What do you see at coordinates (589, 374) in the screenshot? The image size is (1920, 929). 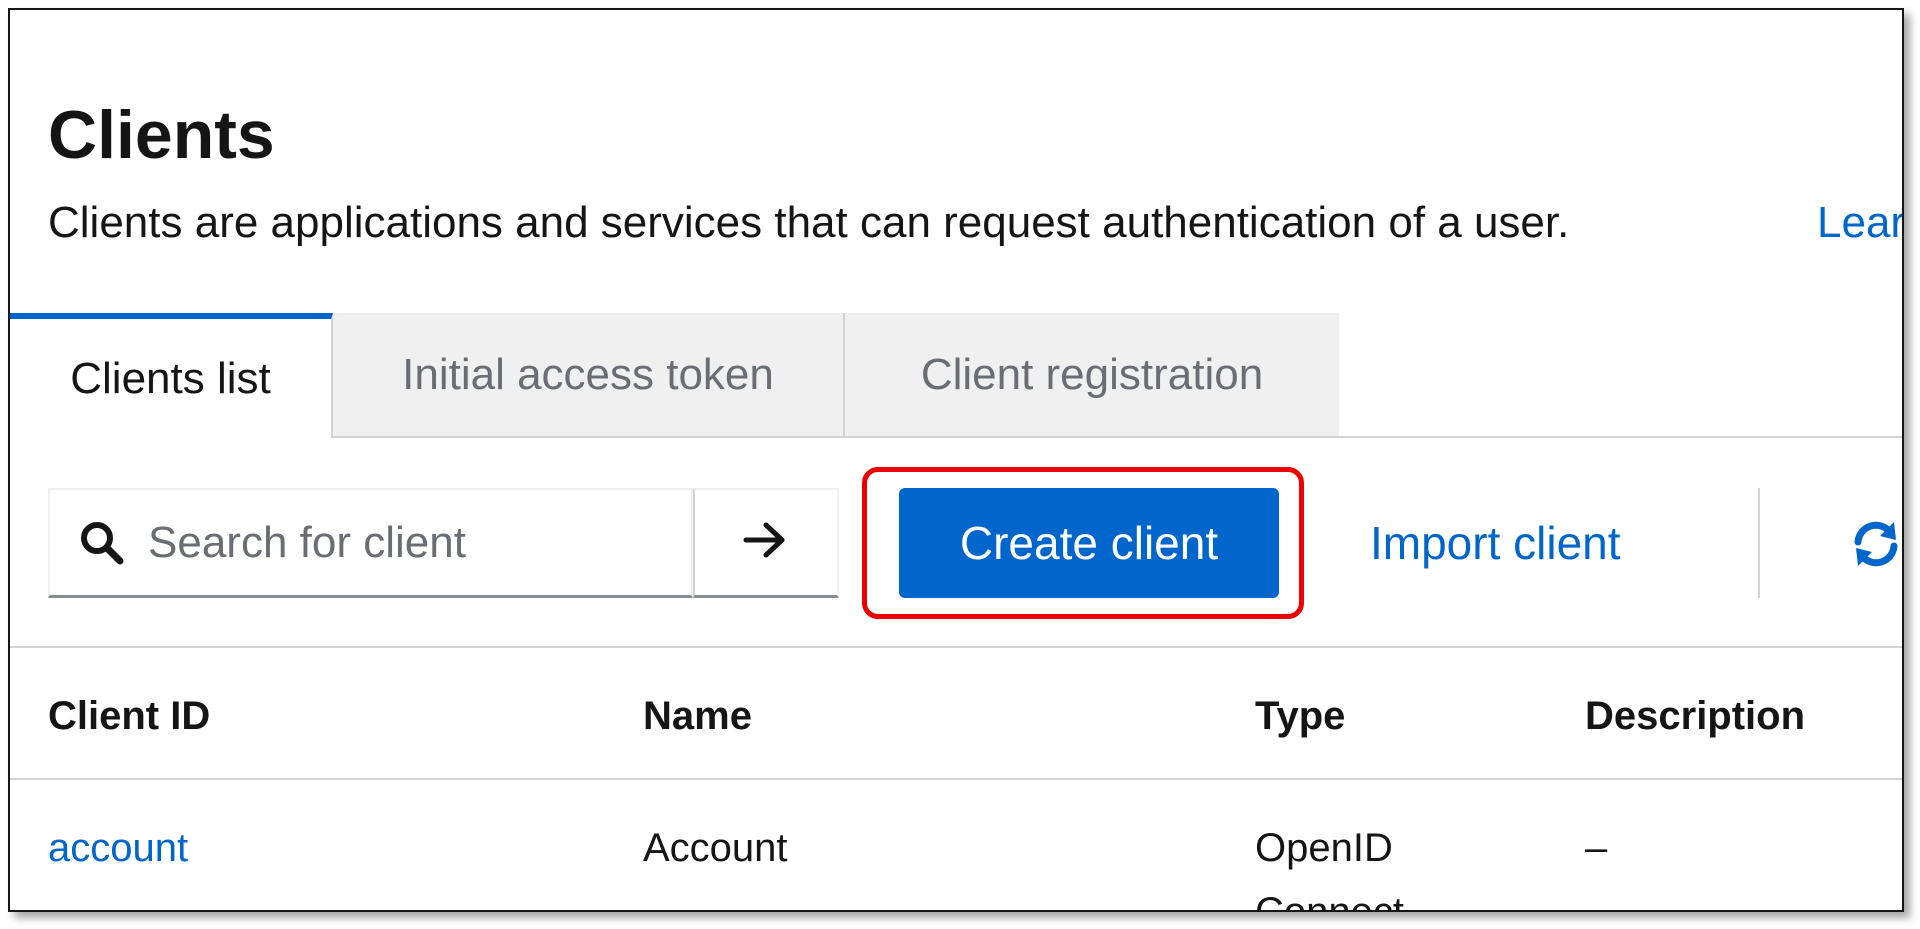 I see `tab-initial-access-token: Initial access token` at bounding box center [589, 374].